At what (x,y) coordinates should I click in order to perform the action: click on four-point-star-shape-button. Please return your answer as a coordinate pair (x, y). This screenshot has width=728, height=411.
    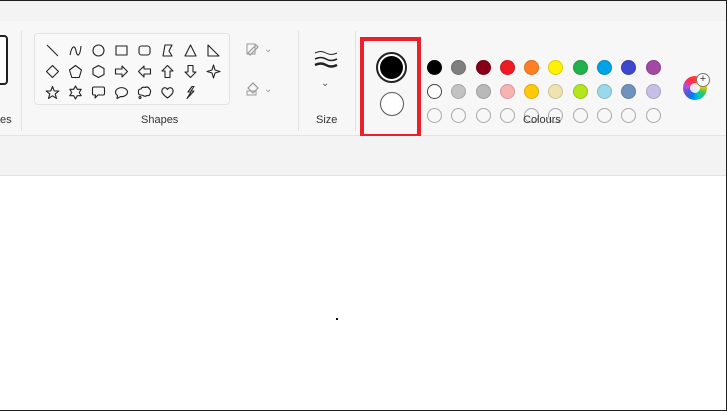
    Looking at the image, I should click on (213, 71).